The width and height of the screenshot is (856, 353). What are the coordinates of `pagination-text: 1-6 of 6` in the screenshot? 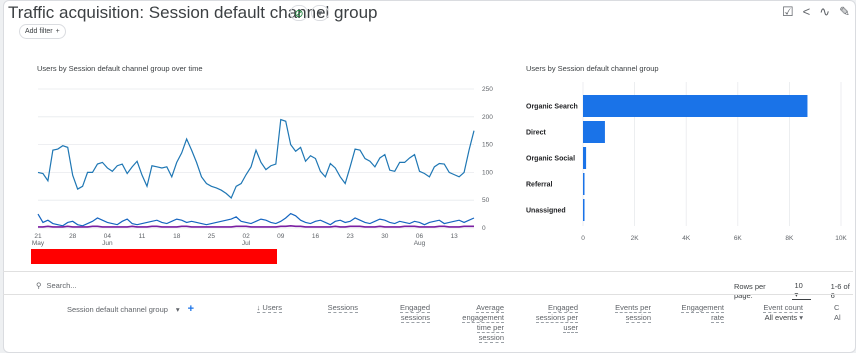 It's located at (840, 290).